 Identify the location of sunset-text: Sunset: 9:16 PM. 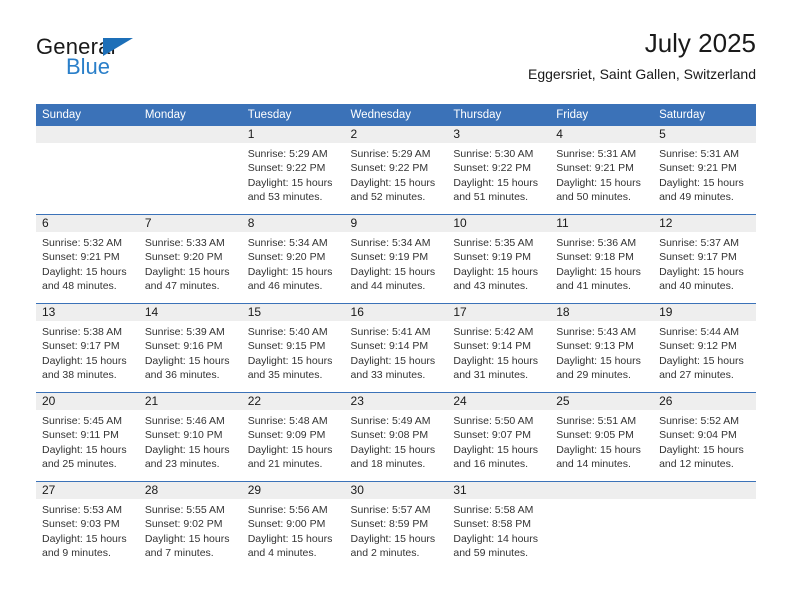
(183, 346).